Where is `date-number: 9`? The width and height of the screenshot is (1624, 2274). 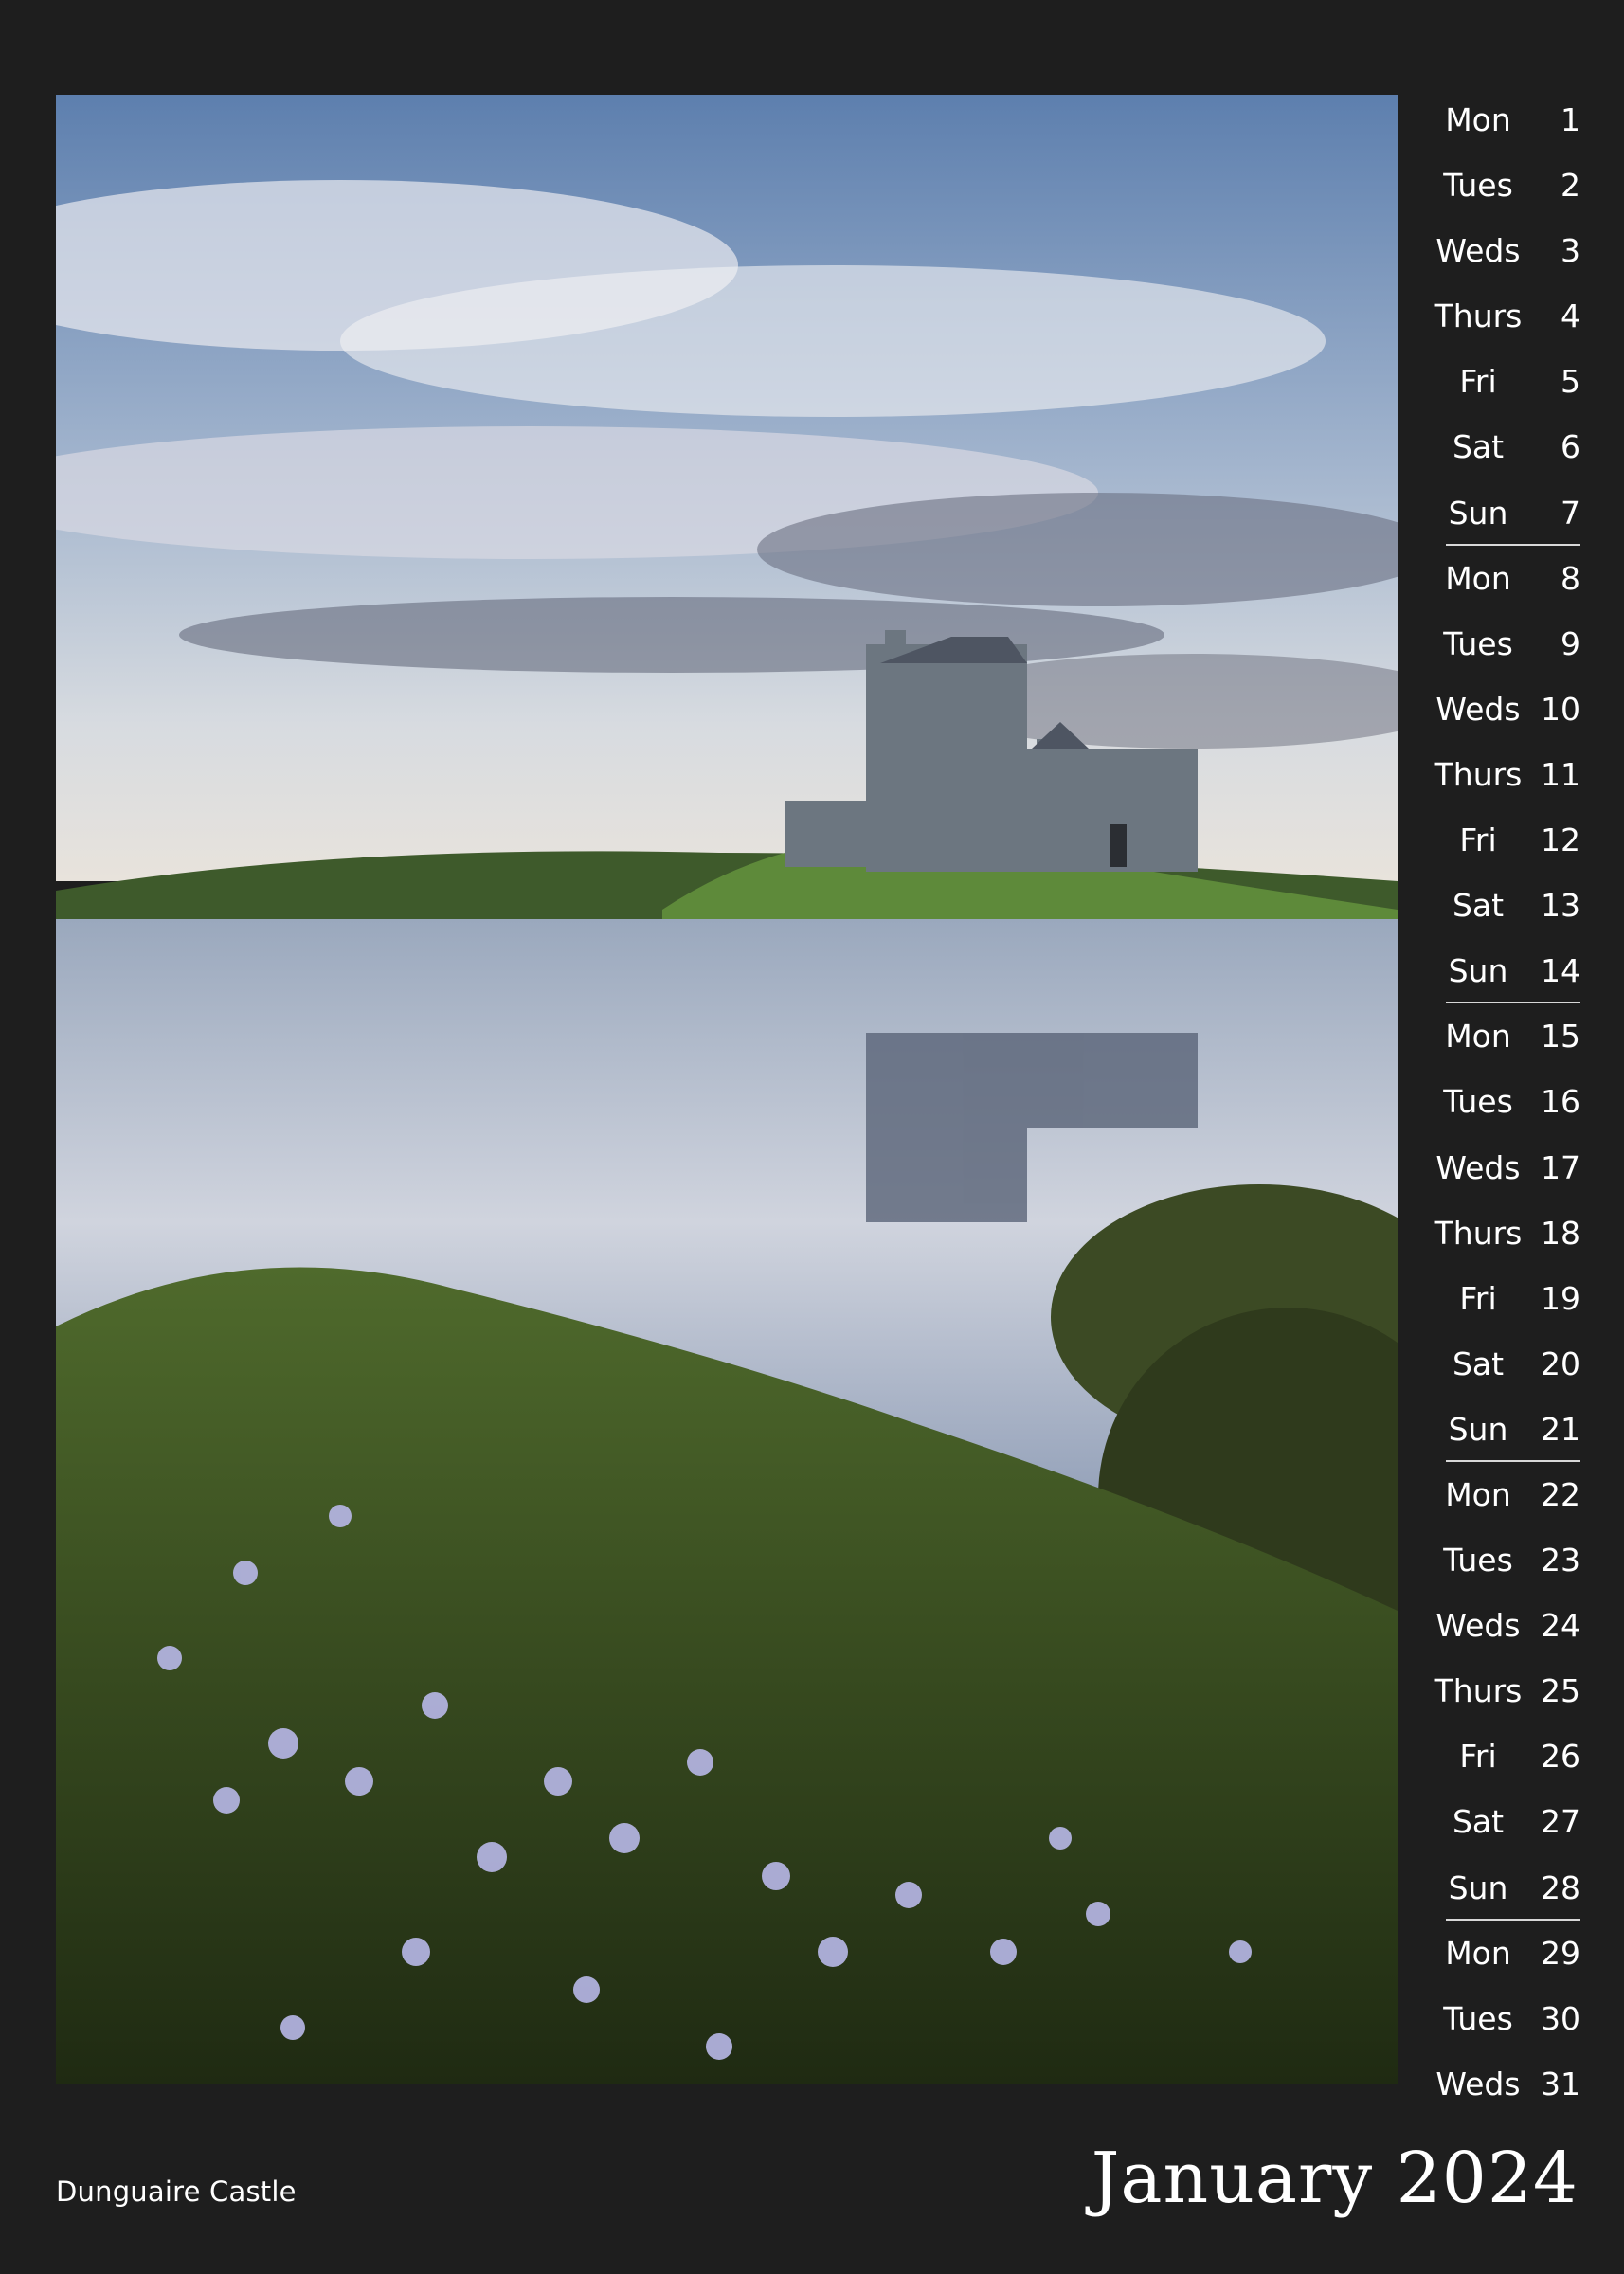
date-number: 9 is located at coordinates (1570, 643).